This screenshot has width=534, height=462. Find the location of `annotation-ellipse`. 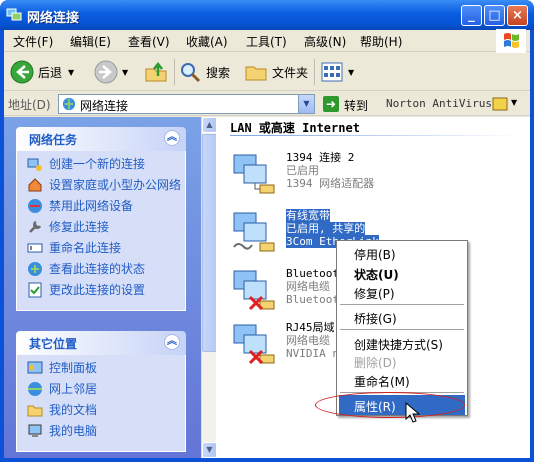

annotation-ellipse is located at coordinates (390, 405).